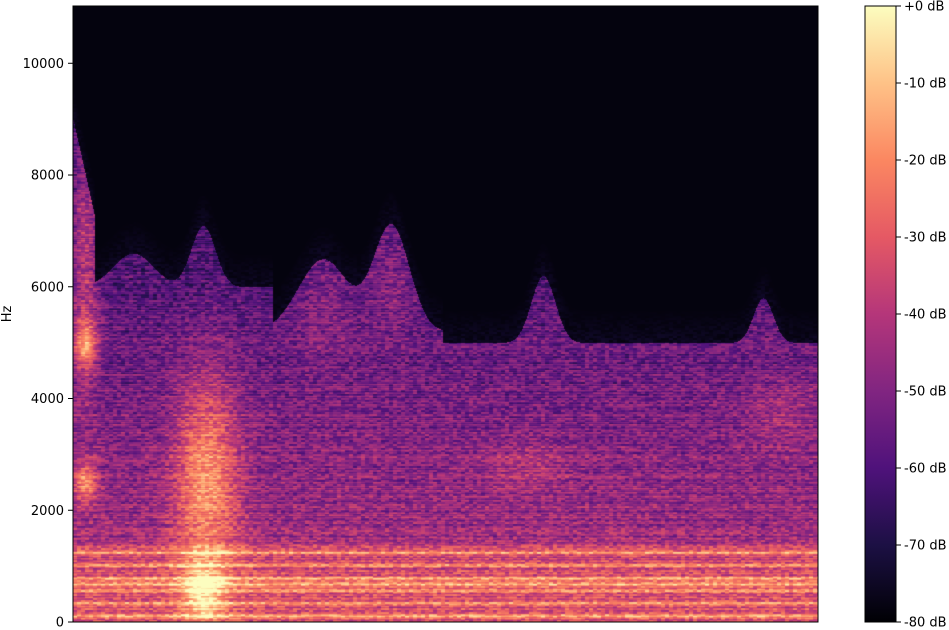 Image resolution: width=949 pixels, height=630 pixels. Describe the element at coordinates (925, 546) in the screenshot. I see `colorbar-tick-label: -70 dB` at that location.